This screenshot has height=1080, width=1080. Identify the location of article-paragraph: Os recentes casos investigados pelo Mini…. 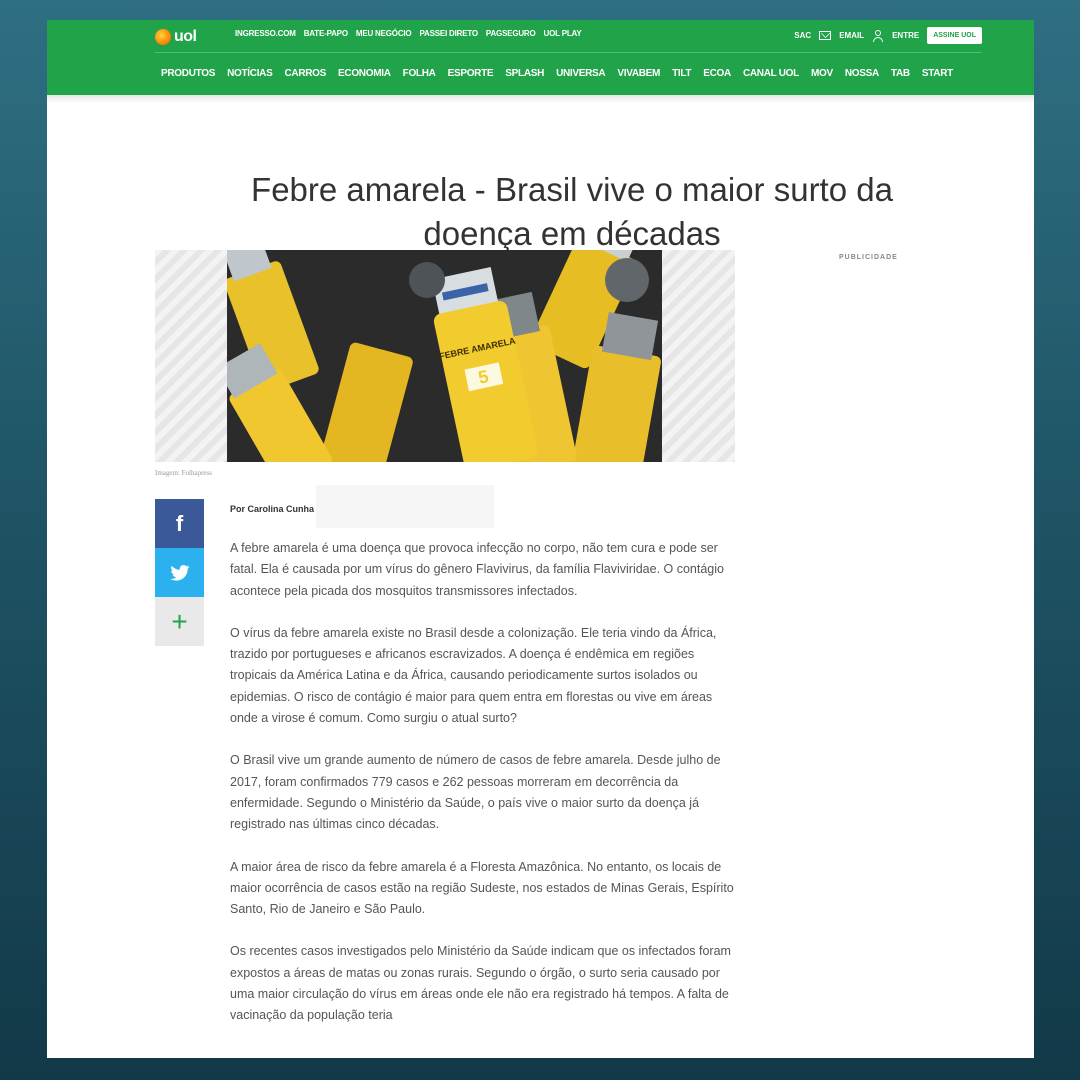
(480, 983).